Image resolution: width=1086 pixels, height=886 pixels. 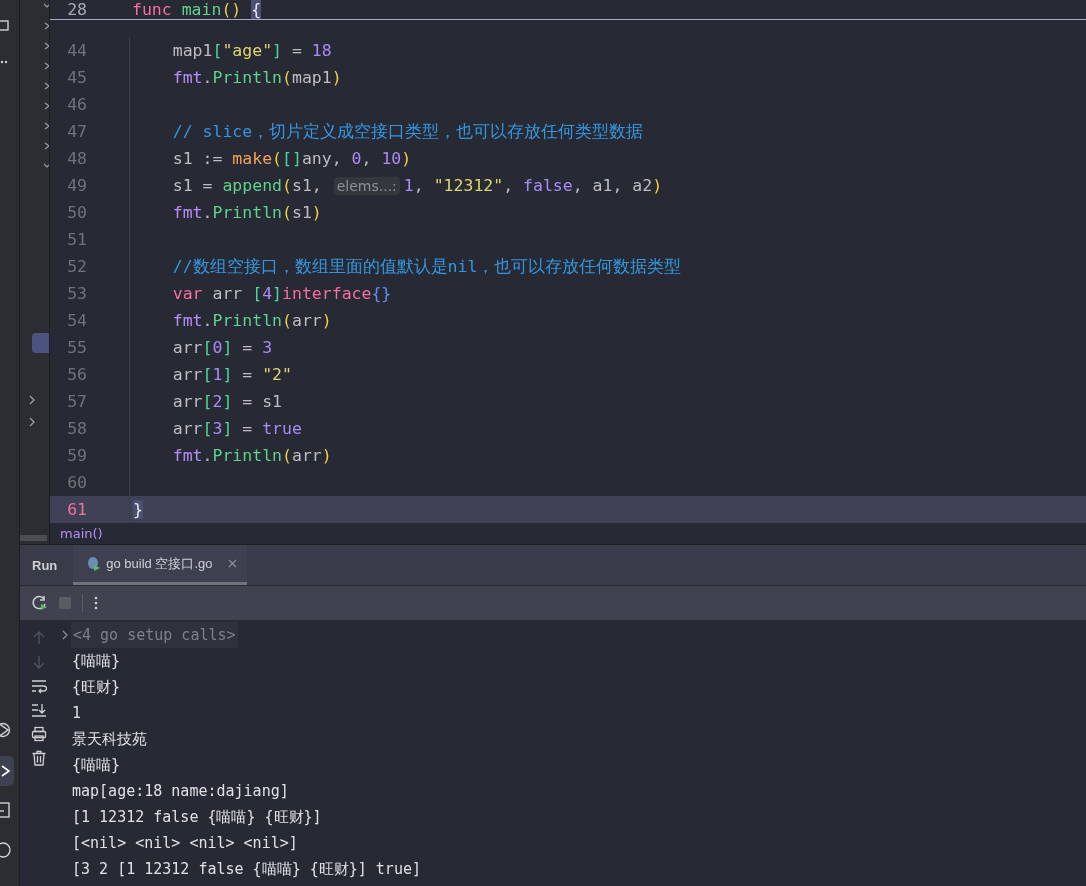 I want to click on code-line: arr[0] = 3, so click(x=222, y=347).